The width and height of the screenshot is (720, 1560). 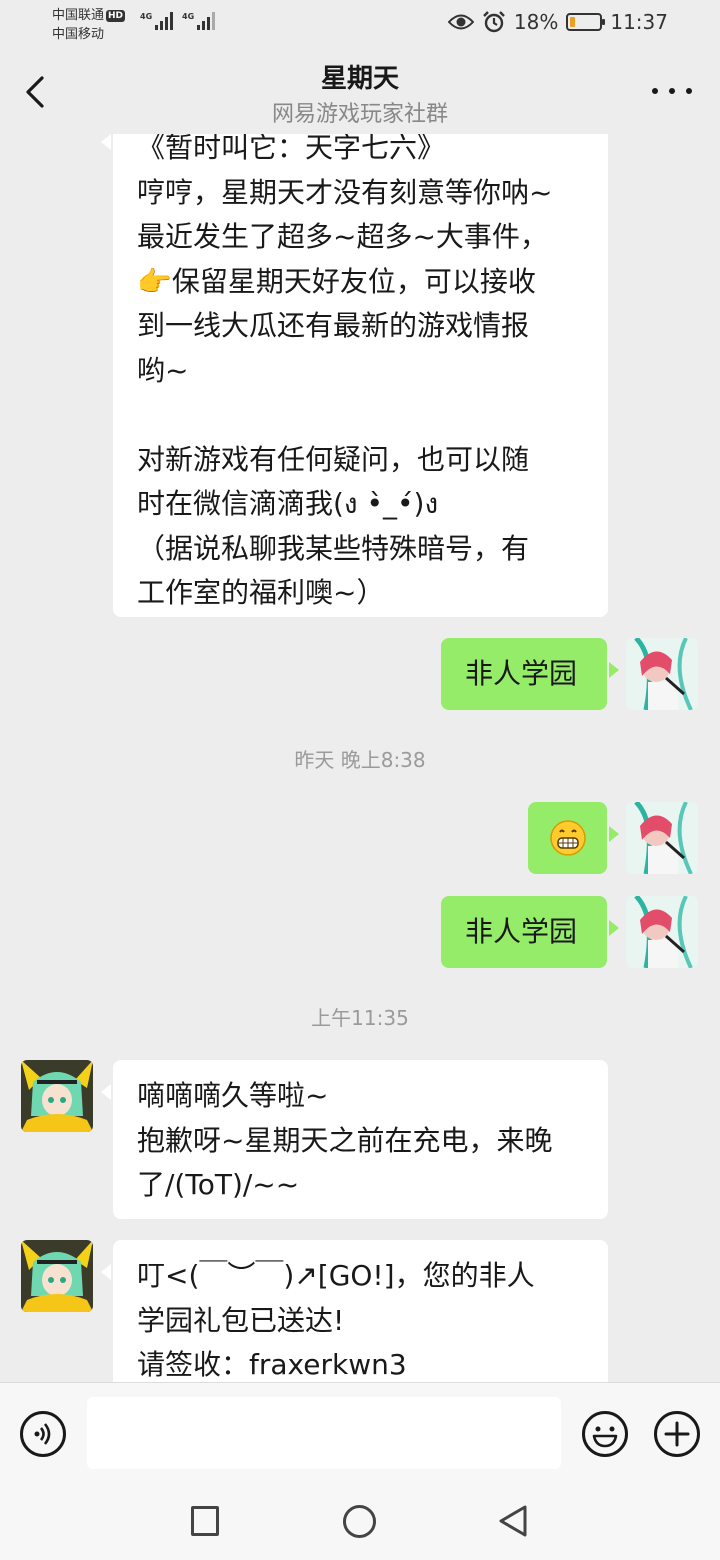 I want to click on message-line: （据说私聊我某些特殊暗号，有, so click(x=333, y=548).